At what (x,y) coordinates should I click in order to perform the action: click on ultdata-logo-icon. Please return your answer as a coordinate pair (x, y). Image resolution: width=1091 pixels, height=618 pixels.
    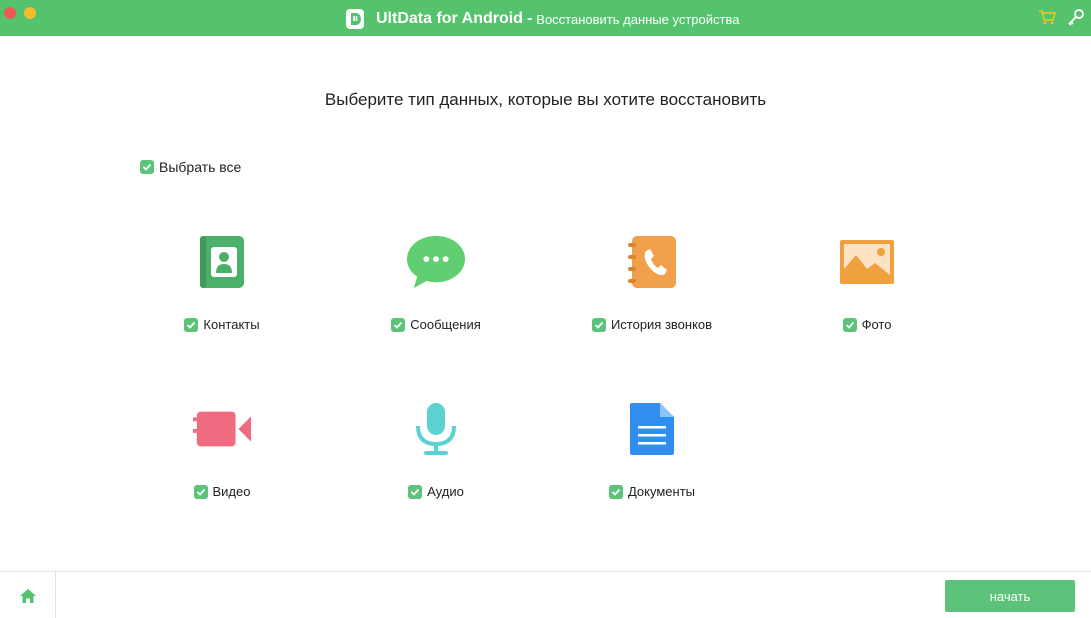
    Looking at the image, I should click on (355, 19).